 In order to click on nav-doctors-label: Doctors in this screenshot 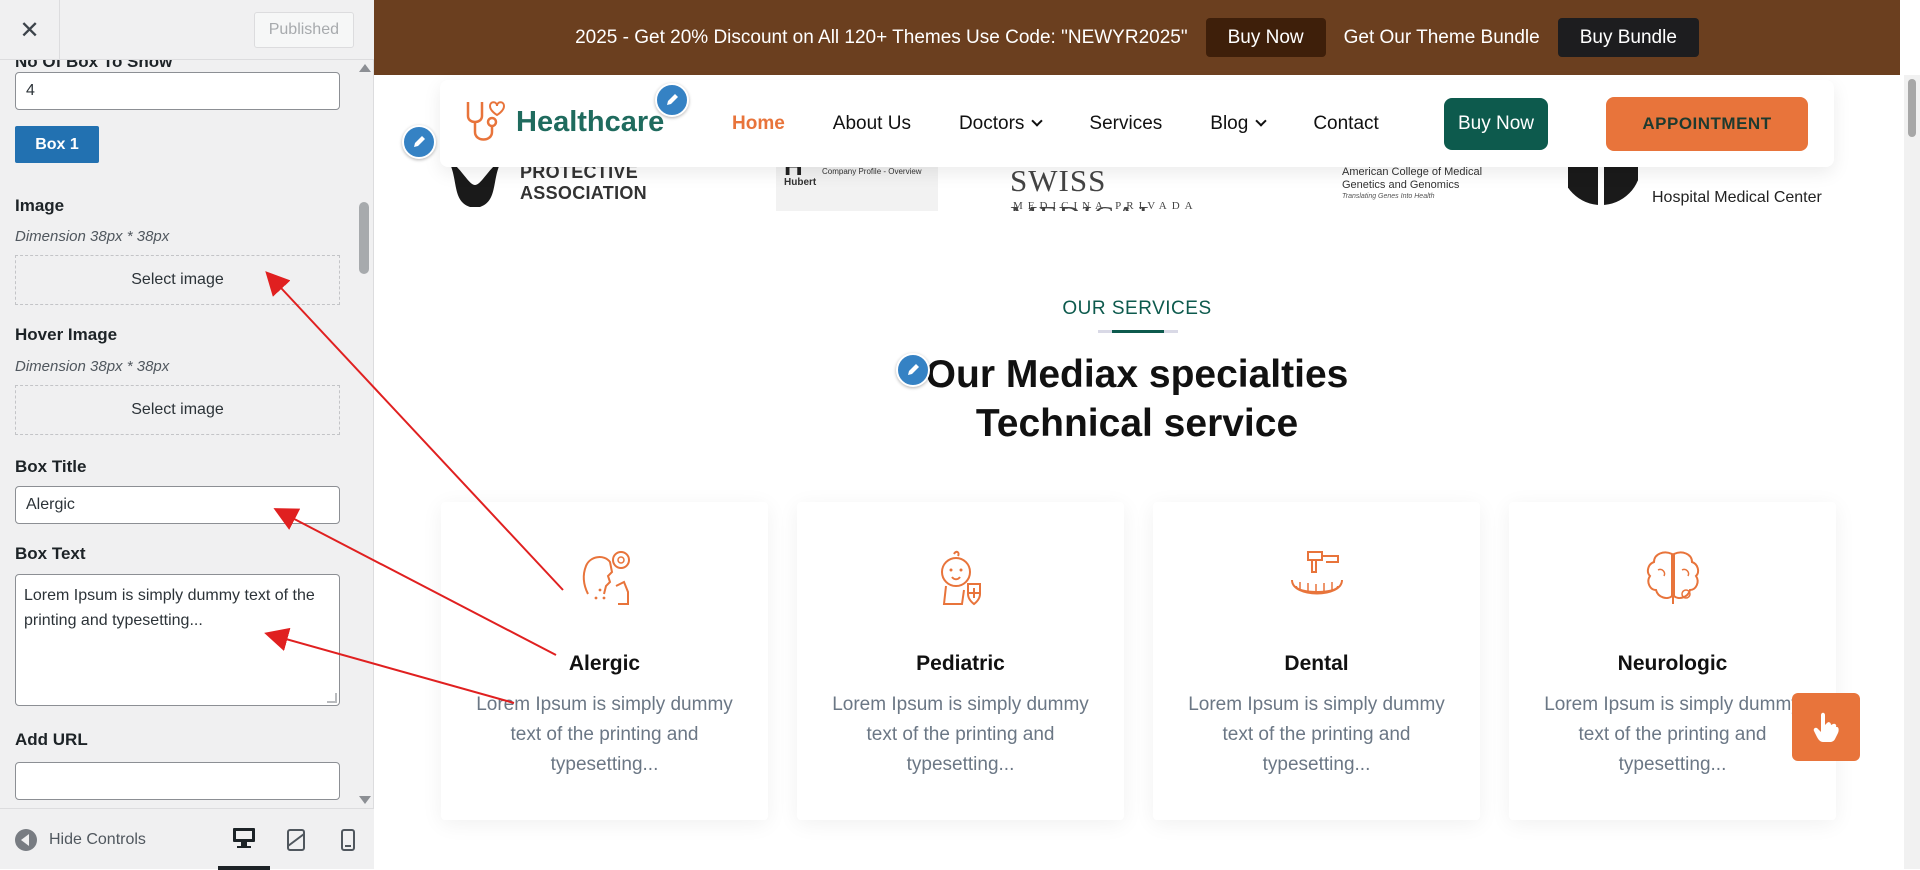, I will do `click(991, 123)`.